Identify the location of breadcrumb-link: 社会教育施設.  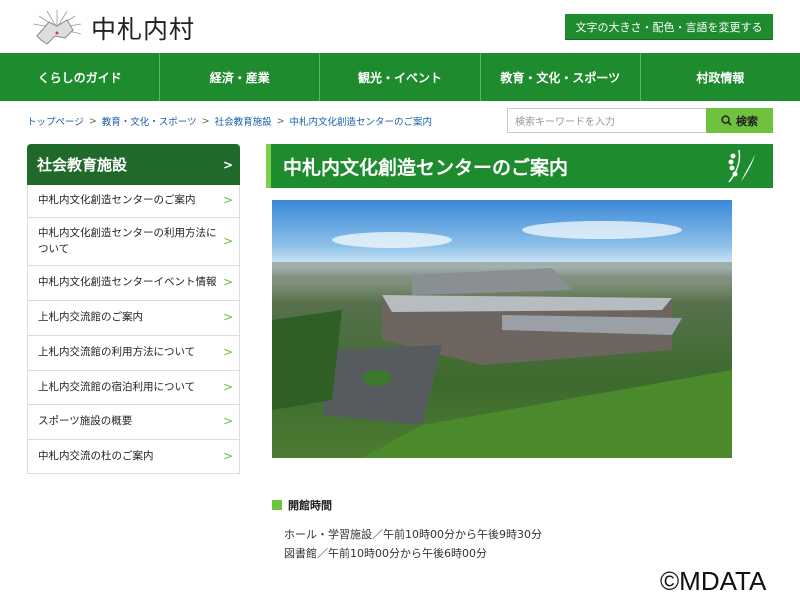
(243, 121).